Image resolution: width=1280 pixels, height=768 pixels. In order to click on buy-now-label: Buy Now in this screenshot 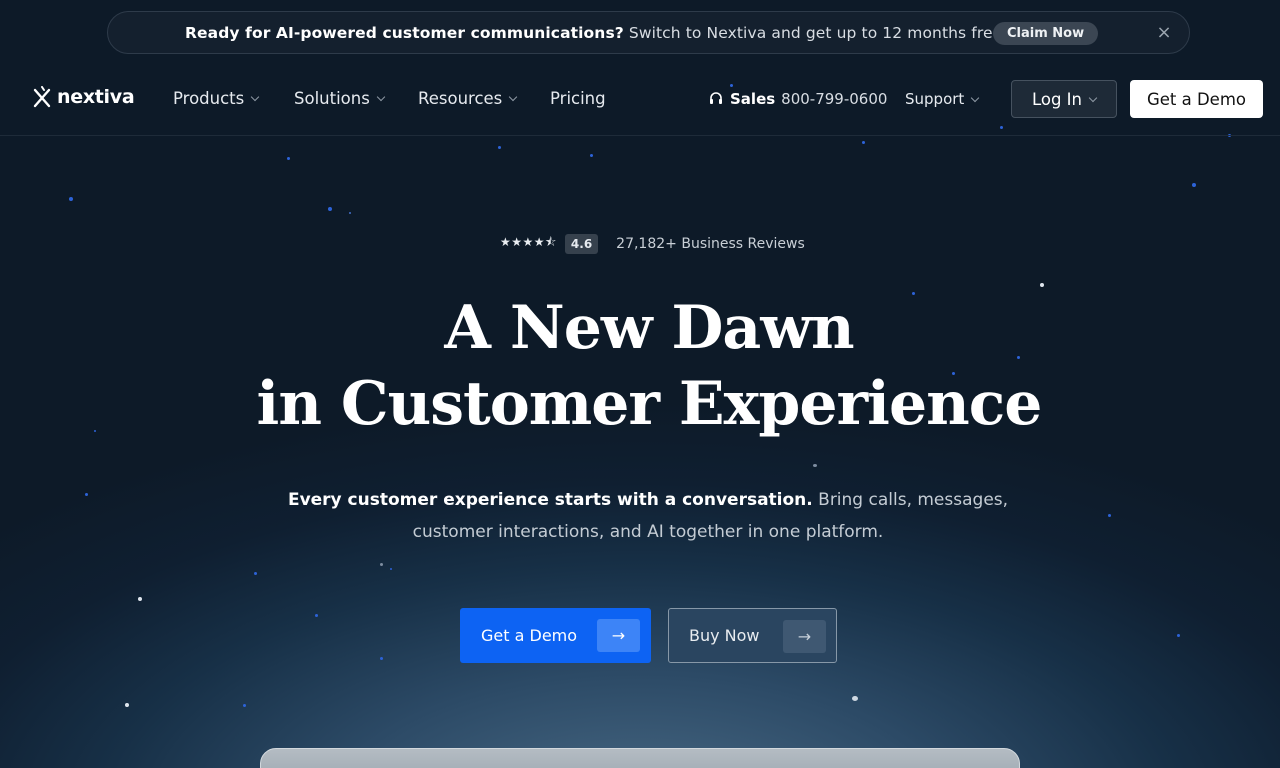, I will do `click(724, 635)`.